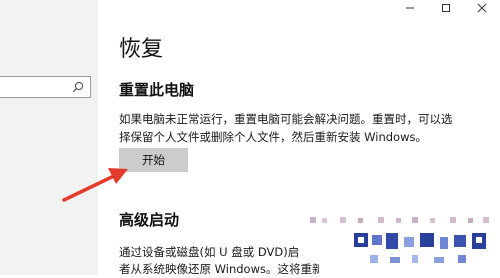 The image size is (500, 278). I want to click on advanced-startup-heading: 高级启动, so click(149, 220).